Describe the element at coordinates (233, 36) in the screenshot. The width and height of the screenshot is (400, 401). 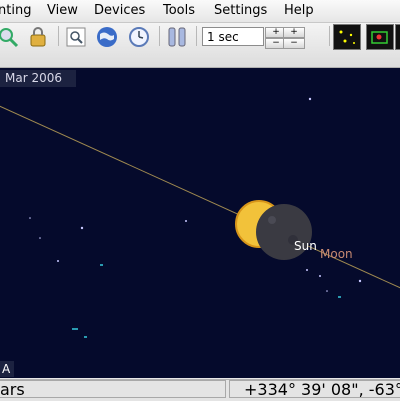
I see `timestep-field: 1 sec` at that location.